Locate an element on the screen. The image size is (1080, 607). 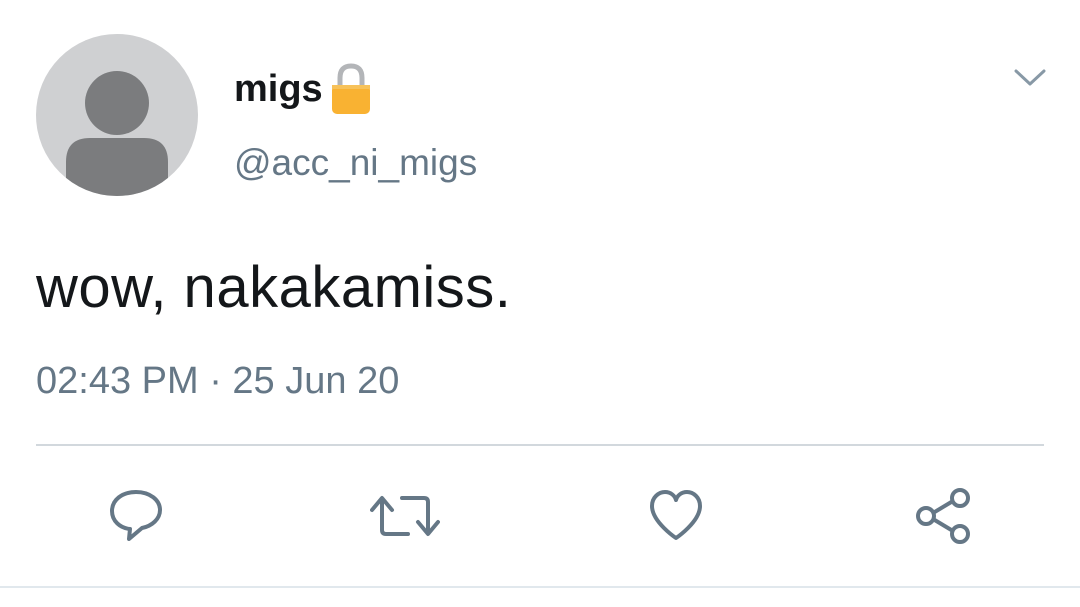
default-avatar-icon is located at coordinates (117, 133).